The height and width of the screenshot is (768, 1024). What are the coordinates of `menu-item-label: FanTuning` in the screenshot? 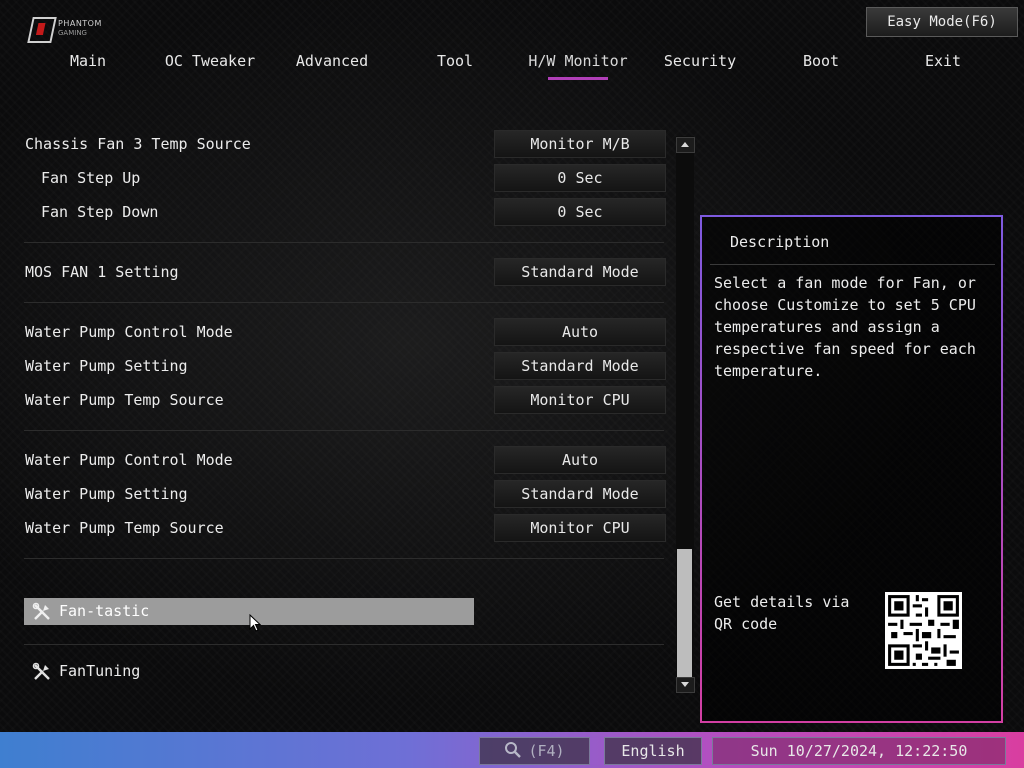 It's located at (100, 671).